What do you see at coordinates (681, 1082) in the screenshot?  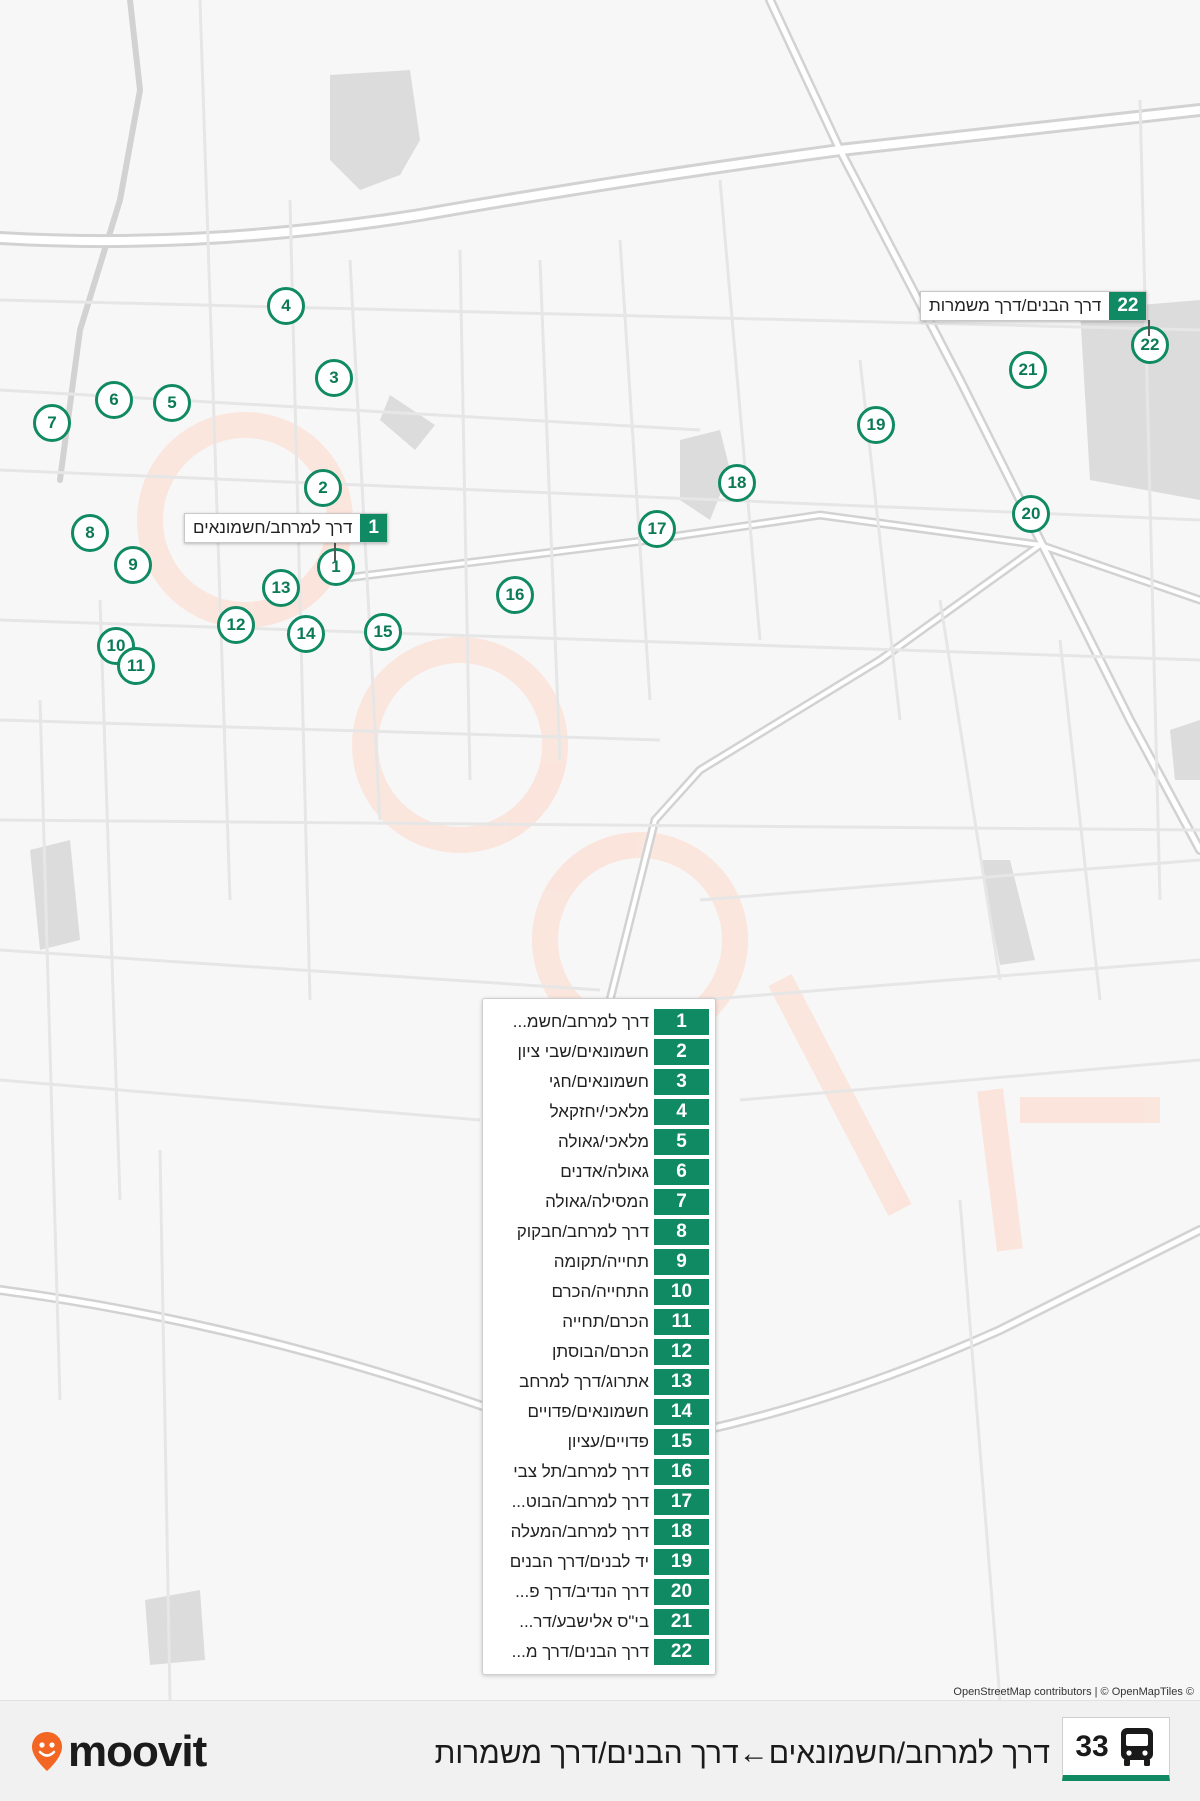 I see `stop-number: 3` at bounding box center [681, 1082].